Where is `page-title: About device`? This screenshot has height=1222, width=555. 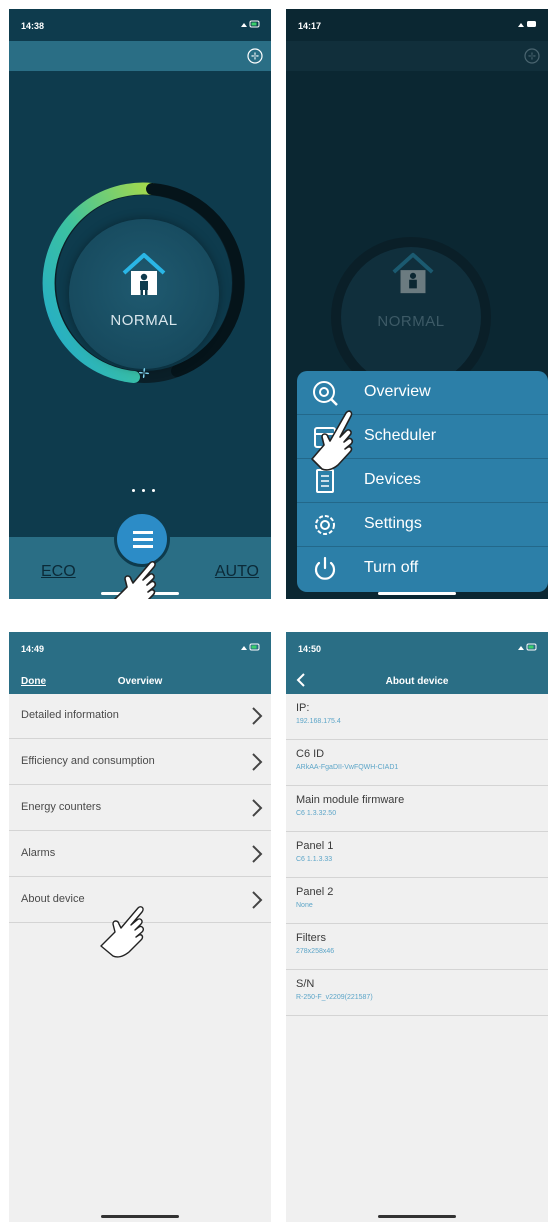 page-title: About device is located at coordinates (417, 681).